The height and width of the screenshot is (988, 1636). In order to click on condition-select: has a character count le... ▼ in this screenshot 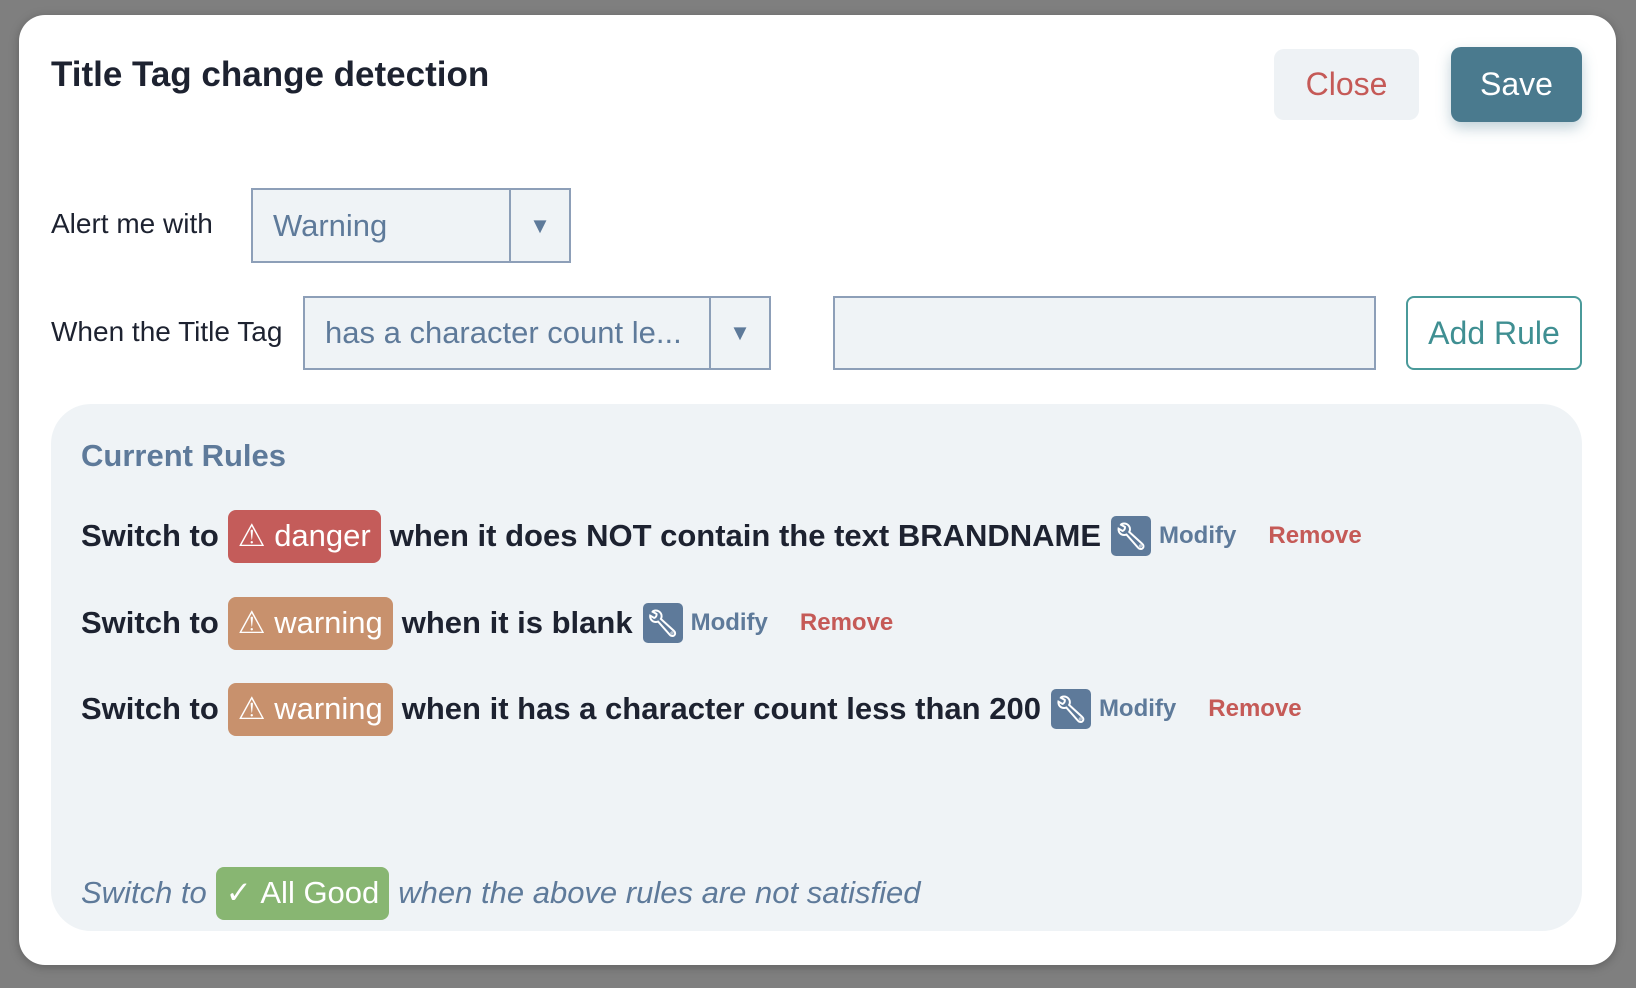, I will do `click(537, 333)`.